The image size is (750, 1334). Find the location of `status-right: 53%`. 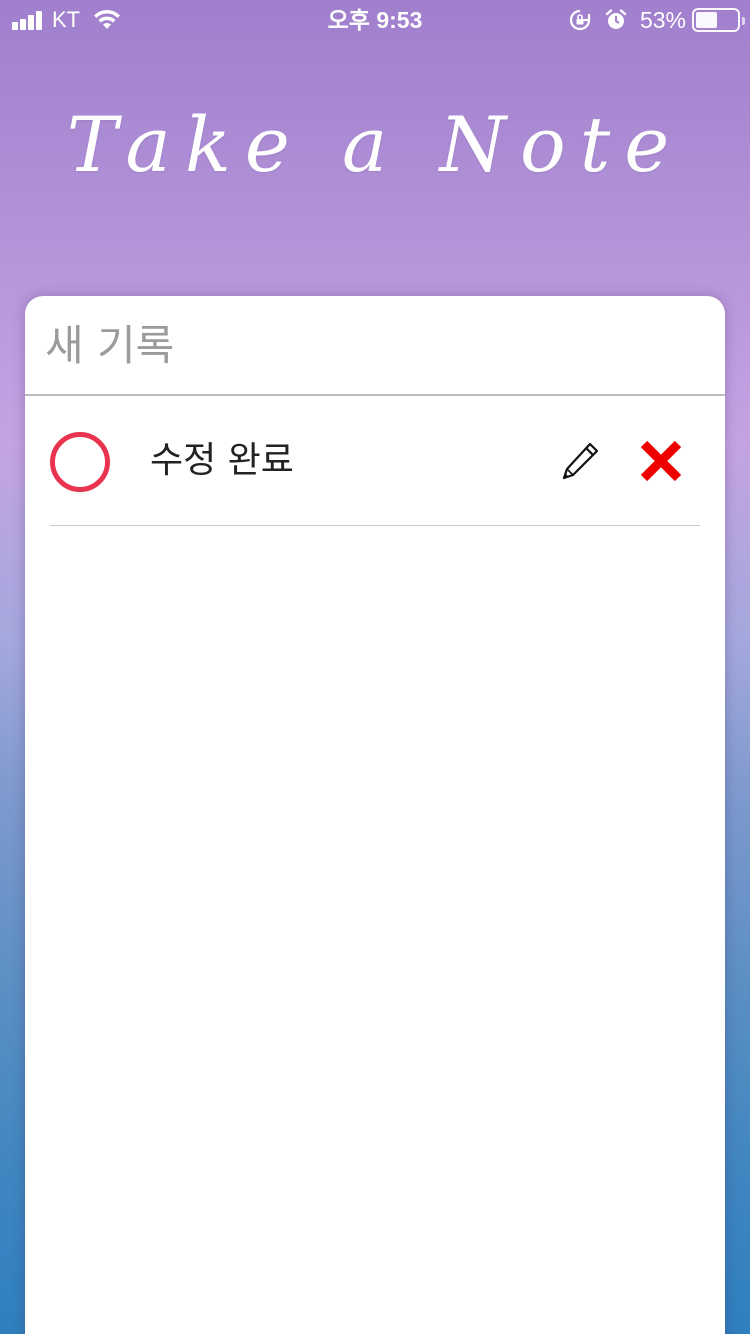

status-right: 53% is located at coordinates (656, 20).